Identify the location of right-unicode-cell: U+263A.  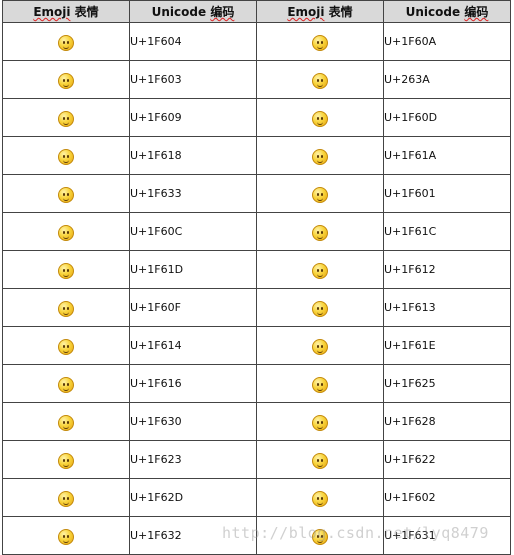
(447, 79).